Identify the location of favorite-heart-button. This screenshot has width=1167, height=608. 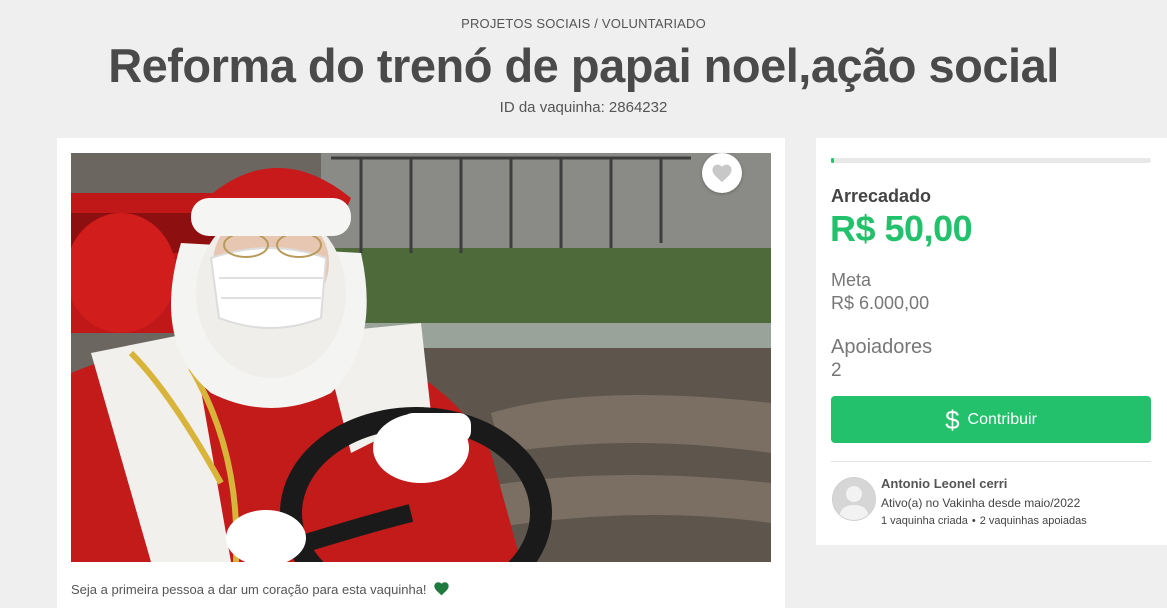
(722, 173).